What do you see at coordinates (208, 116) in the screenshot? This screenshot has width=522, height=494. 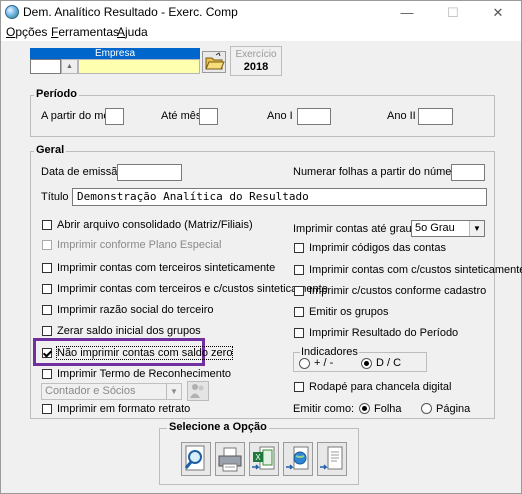 I see `ate-mes-input` at bounding box center [208, 116].